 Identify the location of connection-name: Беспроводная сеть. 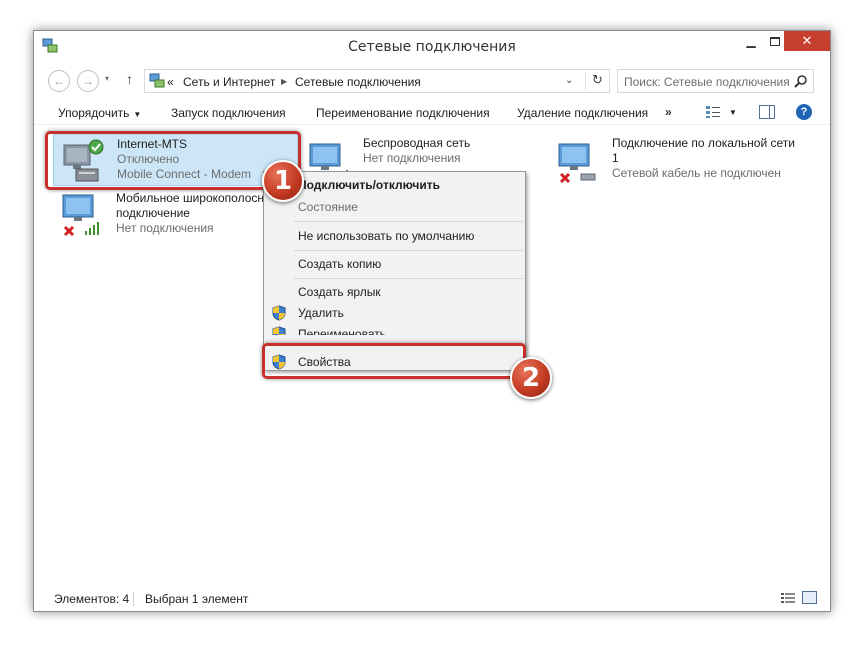
(417, 143).